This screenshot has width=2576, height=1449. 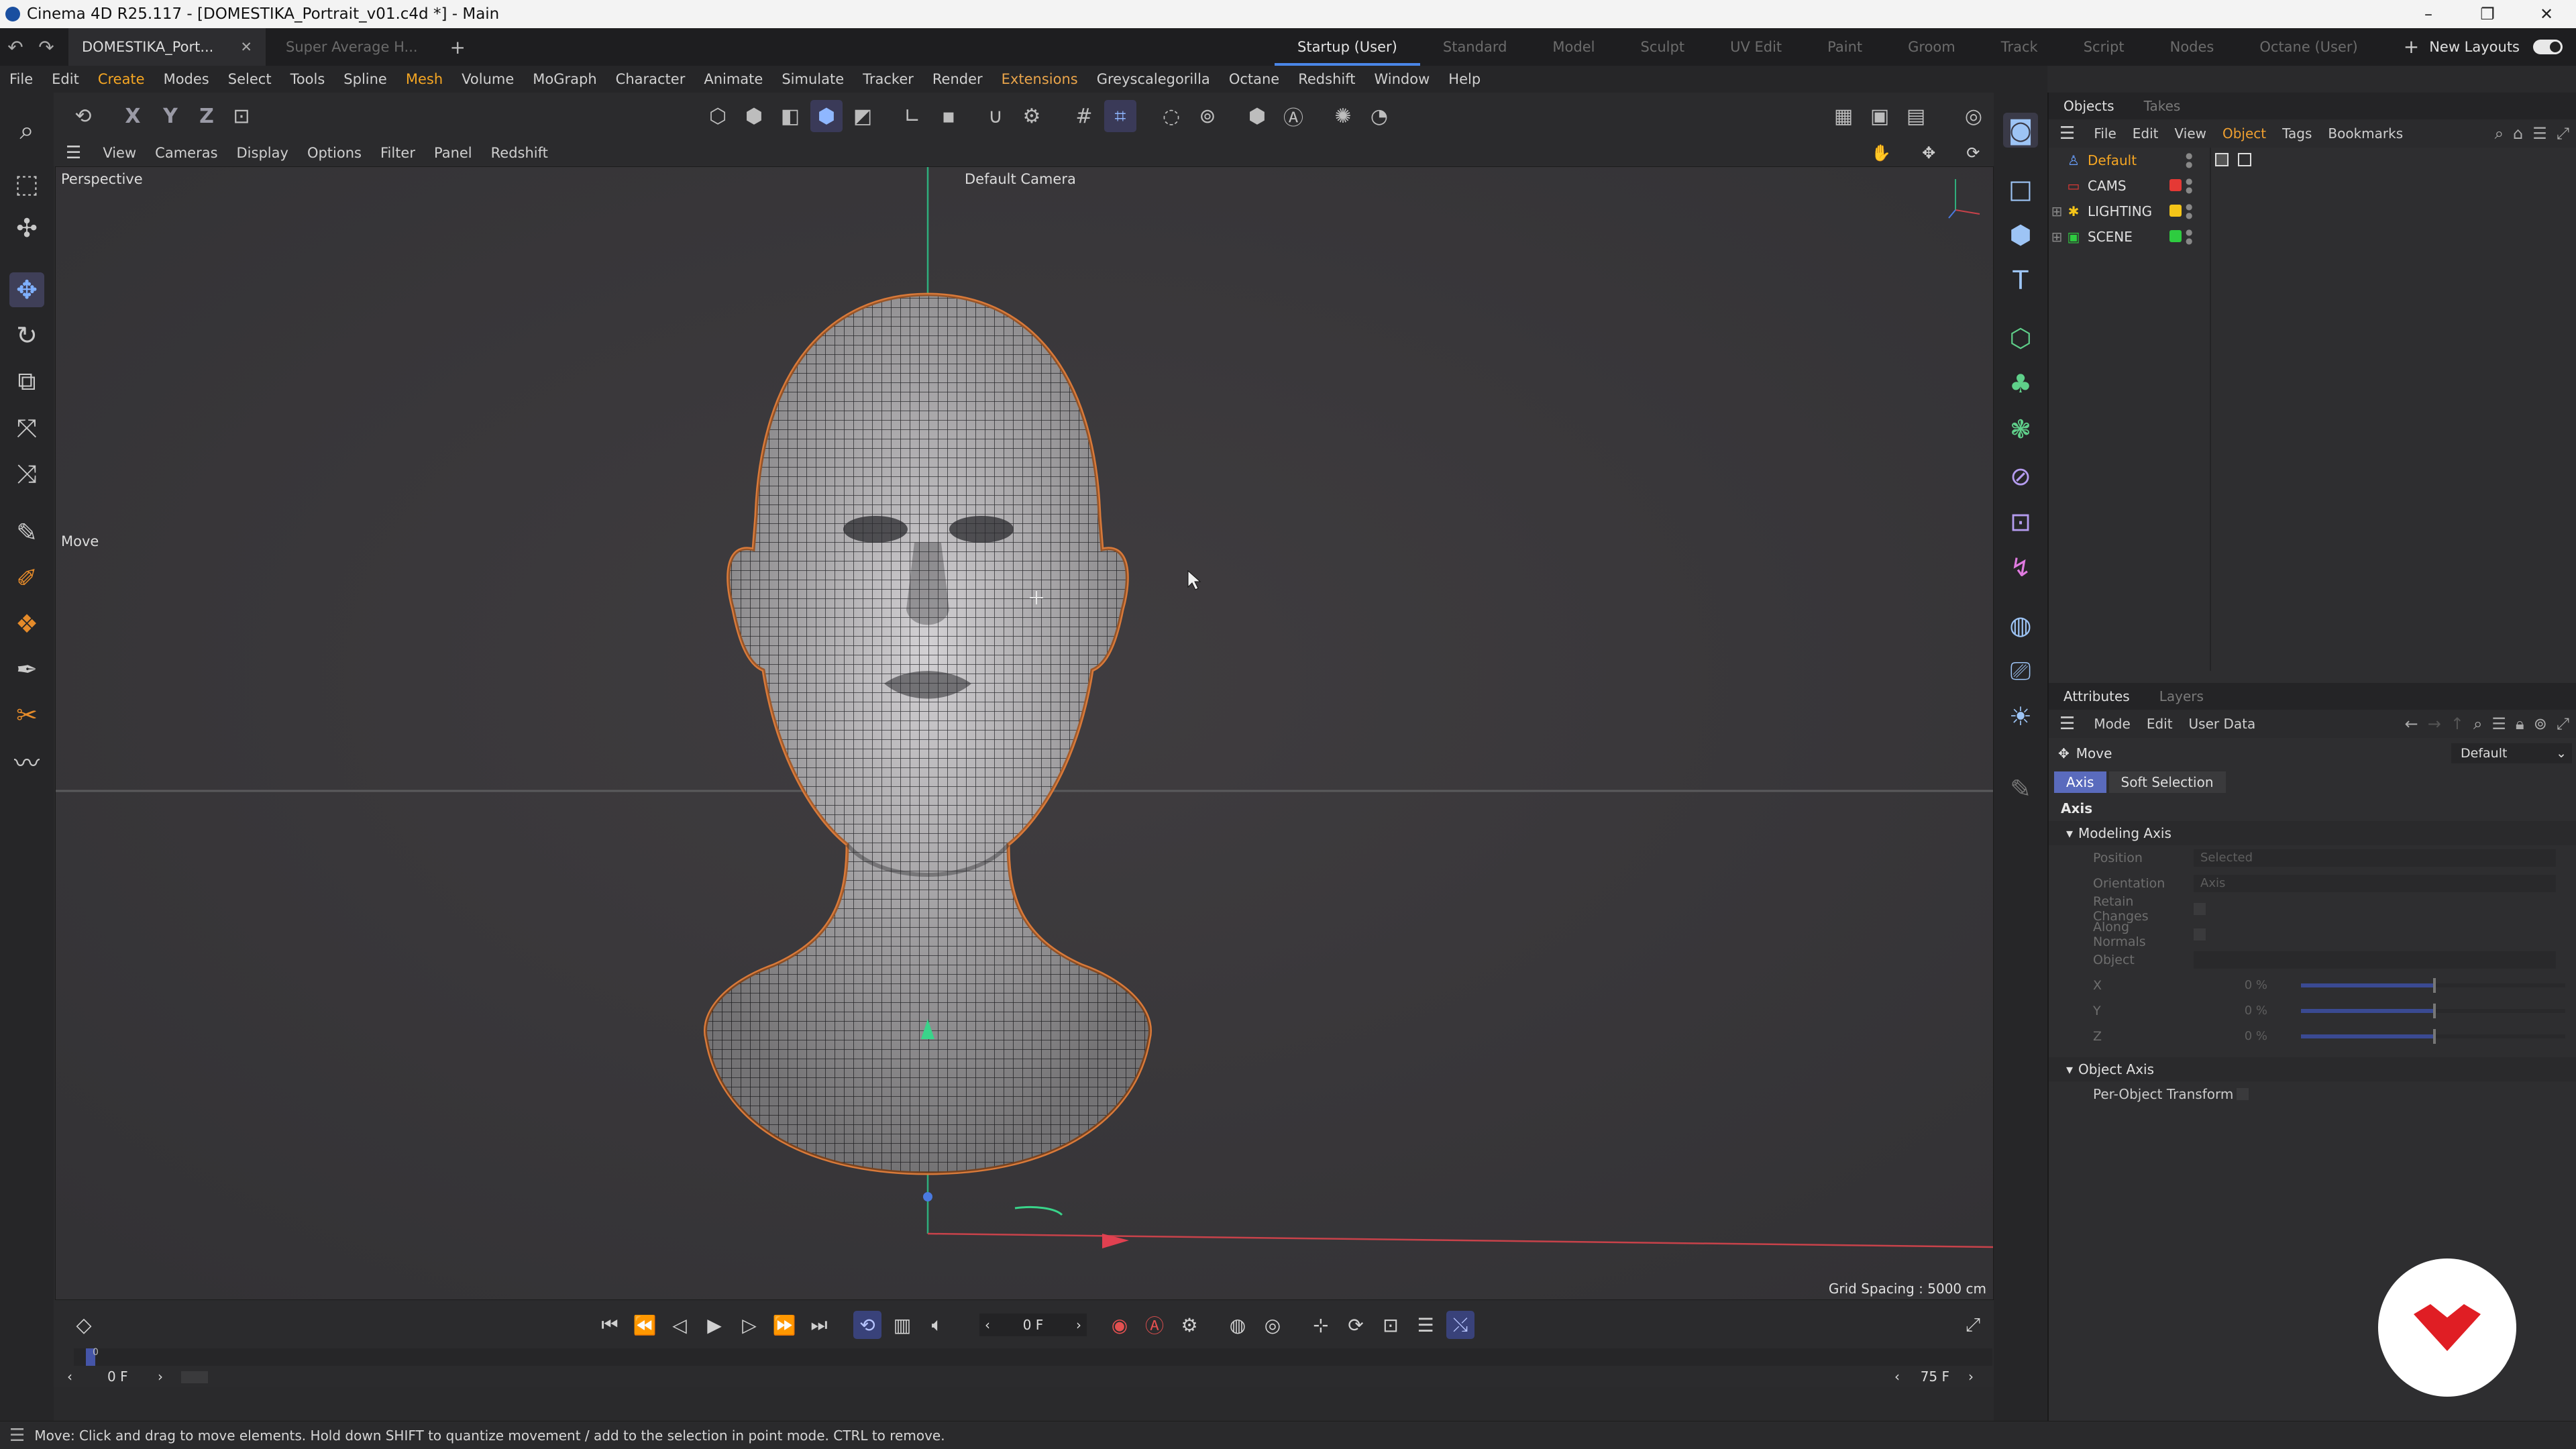 What do you see at coordinates (26, 228) in the screenshot?
I see `snap-tool-icon: ✣` at bounding box center [26, 228].